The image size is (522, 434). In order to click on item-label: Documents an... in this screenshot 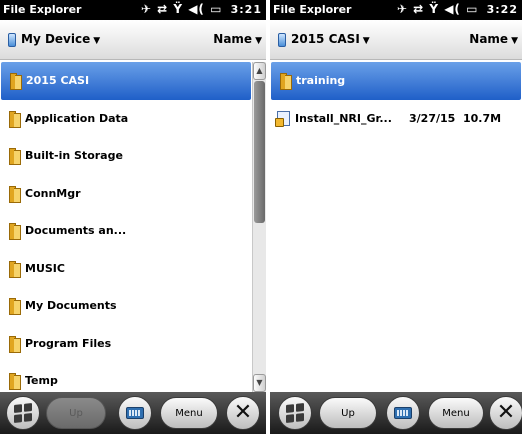, I will do `click(76, 231)`.